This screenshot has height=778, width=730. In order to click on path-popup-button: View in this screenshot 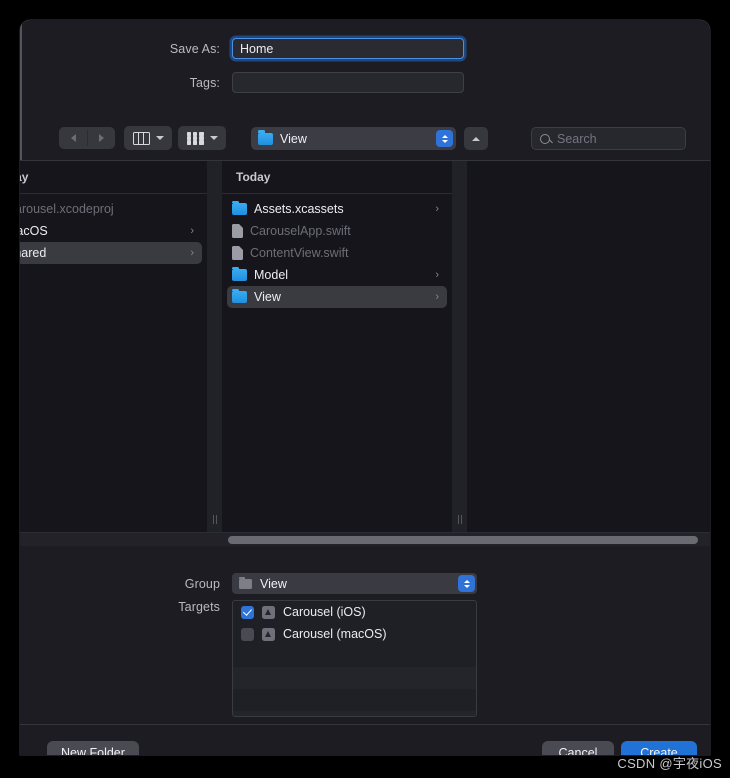, I will do `click(353, 138)`.